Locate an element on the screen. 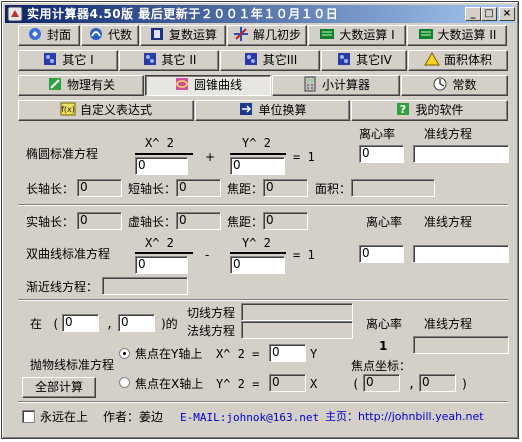 This screenshot has height=442, width=522. hyperbola-y2-label: Y^ 2 is located at coordinates (256, 243).